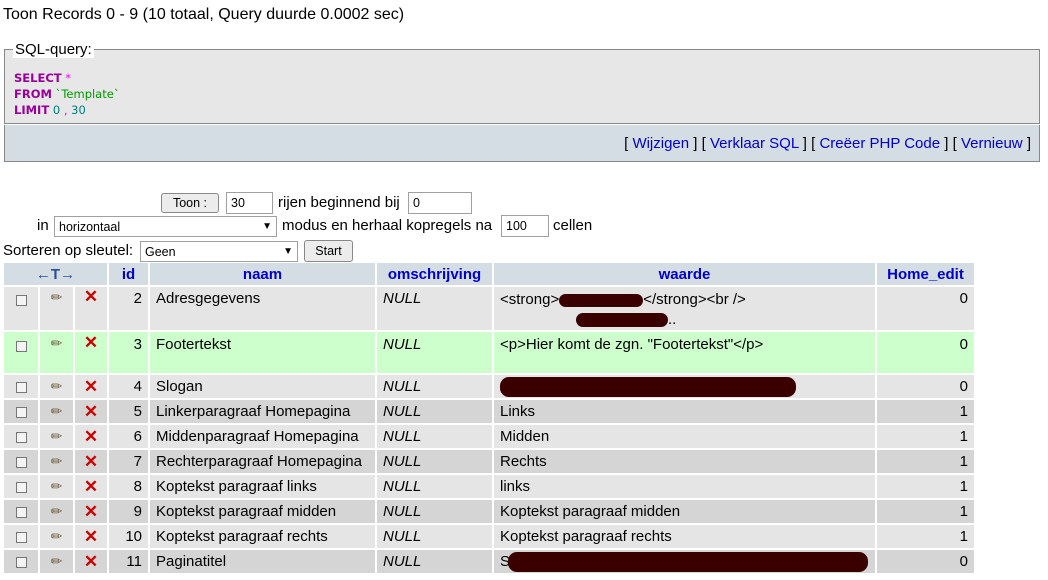 This screenshot has width=1048, height=580. I want to click on cell-naam: Koptekst paragraaf links, so click(262, 486).